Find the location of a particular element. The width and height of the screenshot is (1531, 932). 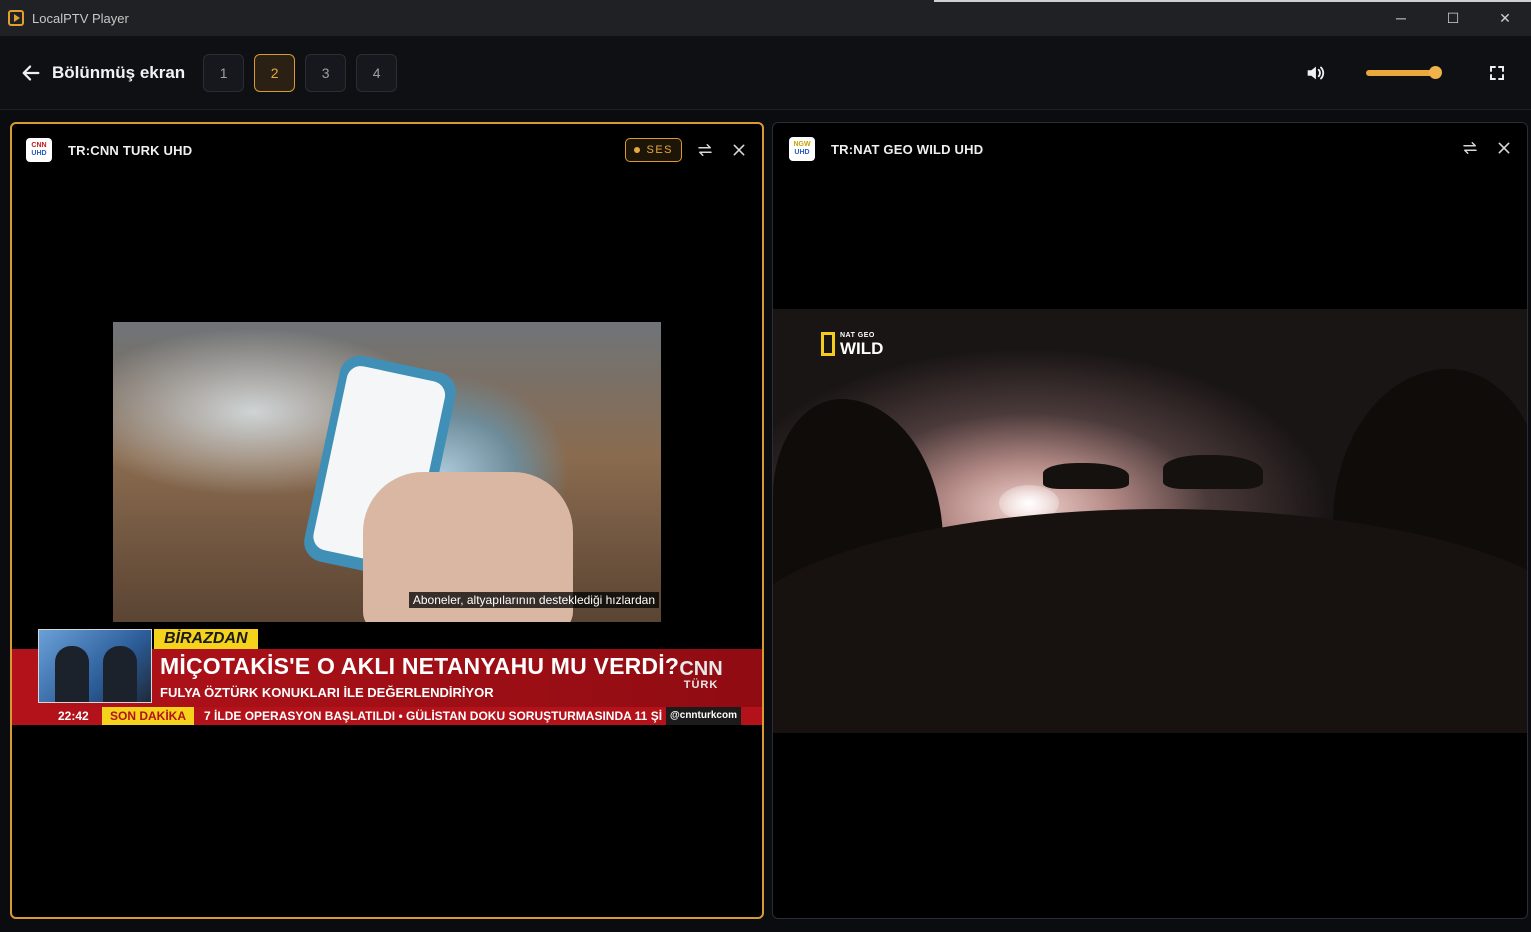

maximize-button: ☐ is located at coordinates (1453, 18).